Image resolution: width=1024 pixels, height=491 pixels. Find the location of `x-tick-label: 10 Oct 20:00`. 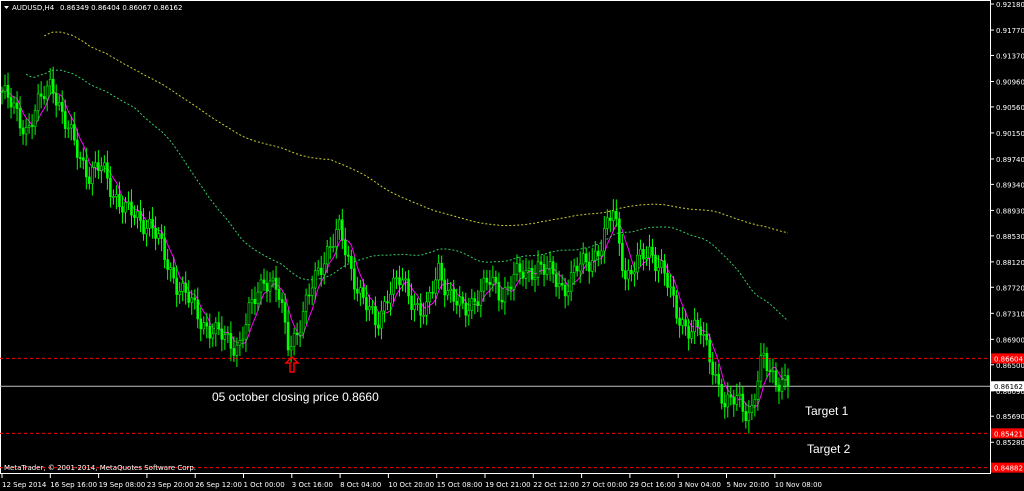

x-tick-label: 10 Oct 20:00 is located at coordinates (411, 485).